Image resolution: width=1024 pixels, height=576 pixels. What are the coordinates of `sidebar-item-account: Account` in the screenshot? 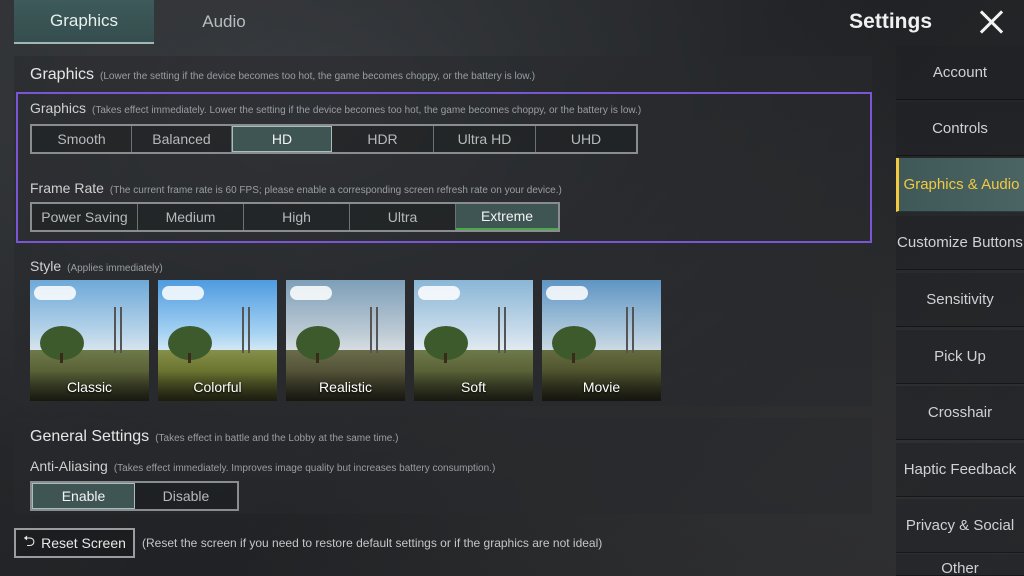 It's located at (960, 73).